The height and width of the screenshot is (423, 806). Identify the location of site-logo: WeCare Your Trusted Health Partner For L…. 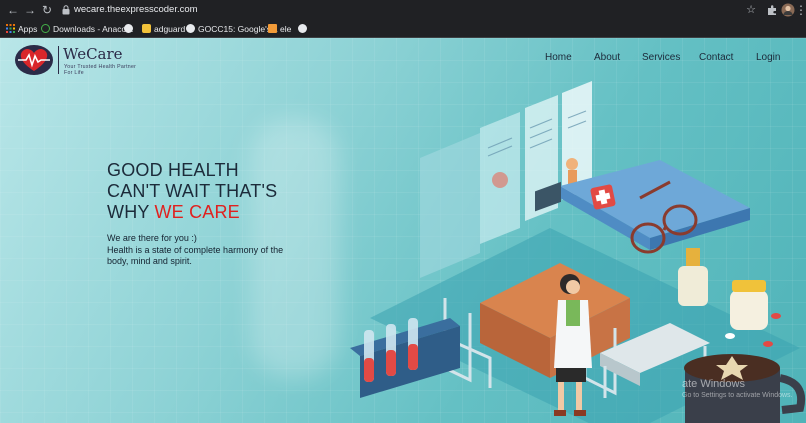
(81, 60).